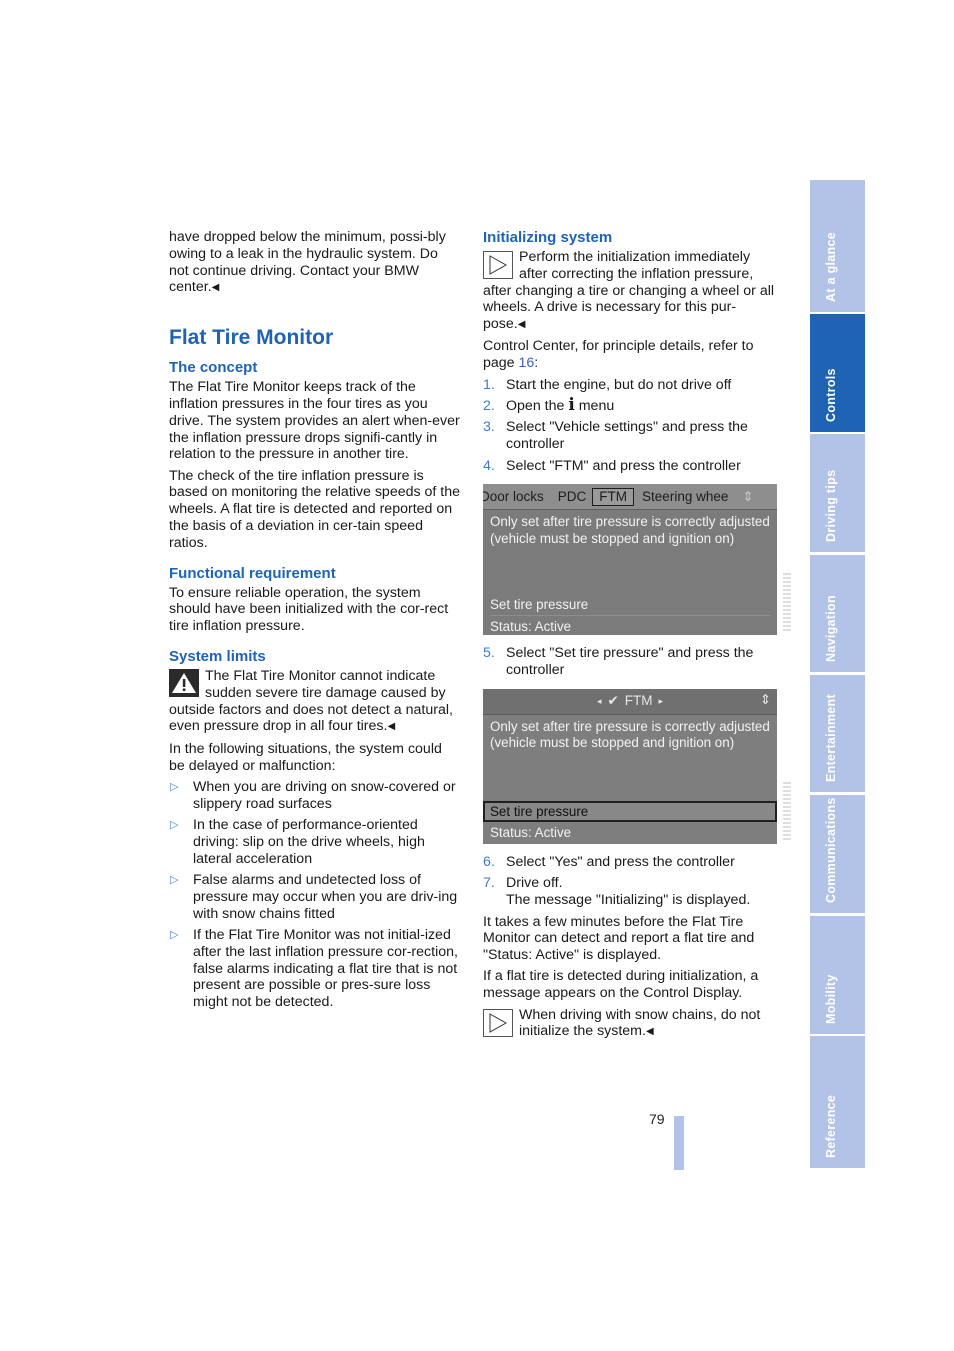 This screenshot has width=954, height=1351. Describe the element at coordinates (217, 657) in the screenshot. I see `section-heading-system-limits: System limits` at that location.